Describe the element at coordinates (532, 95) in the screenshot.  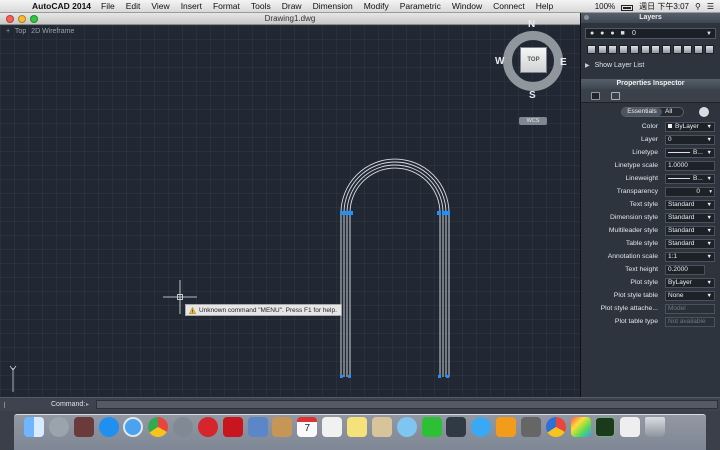
I see `compass-south: S` at that location.